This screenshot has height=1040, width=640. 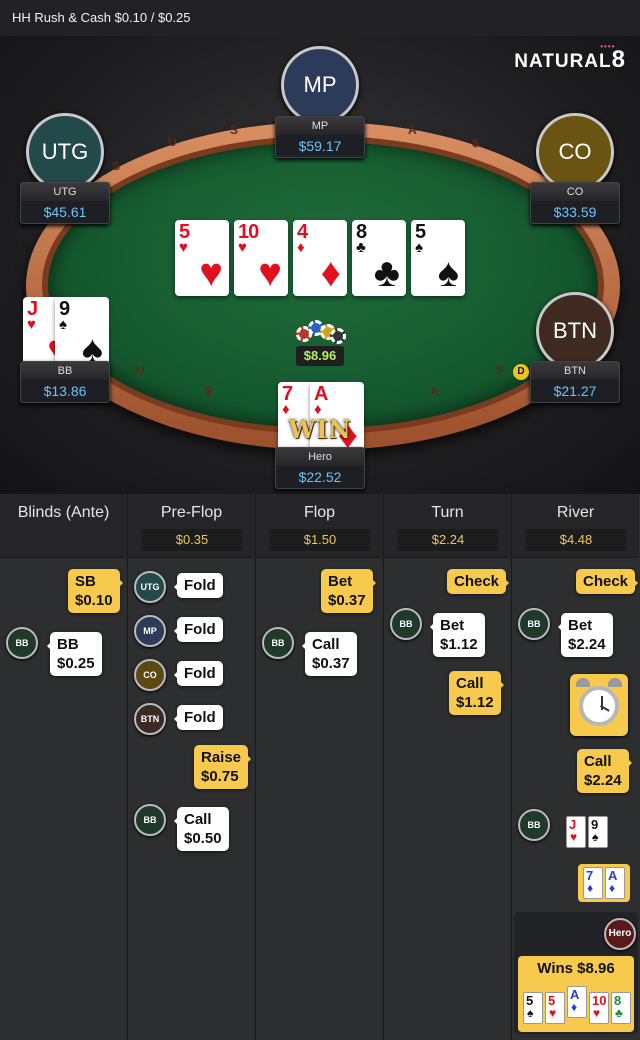 I want to click on pot-chips-icon, so click(x=320, y=331).